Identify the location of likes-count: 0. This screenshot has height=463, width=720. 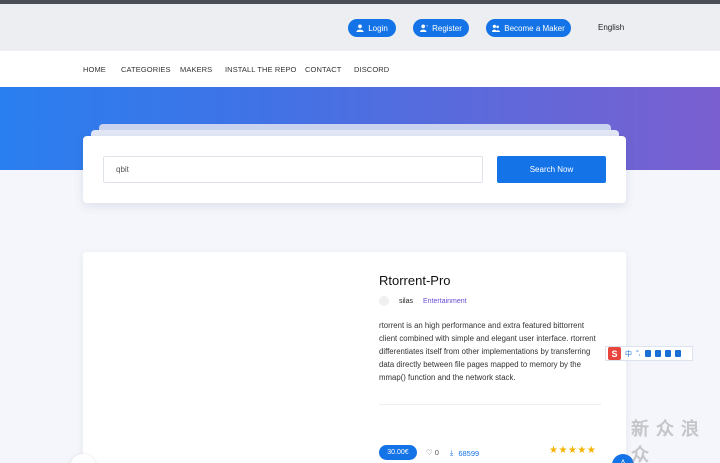
(436, 452).